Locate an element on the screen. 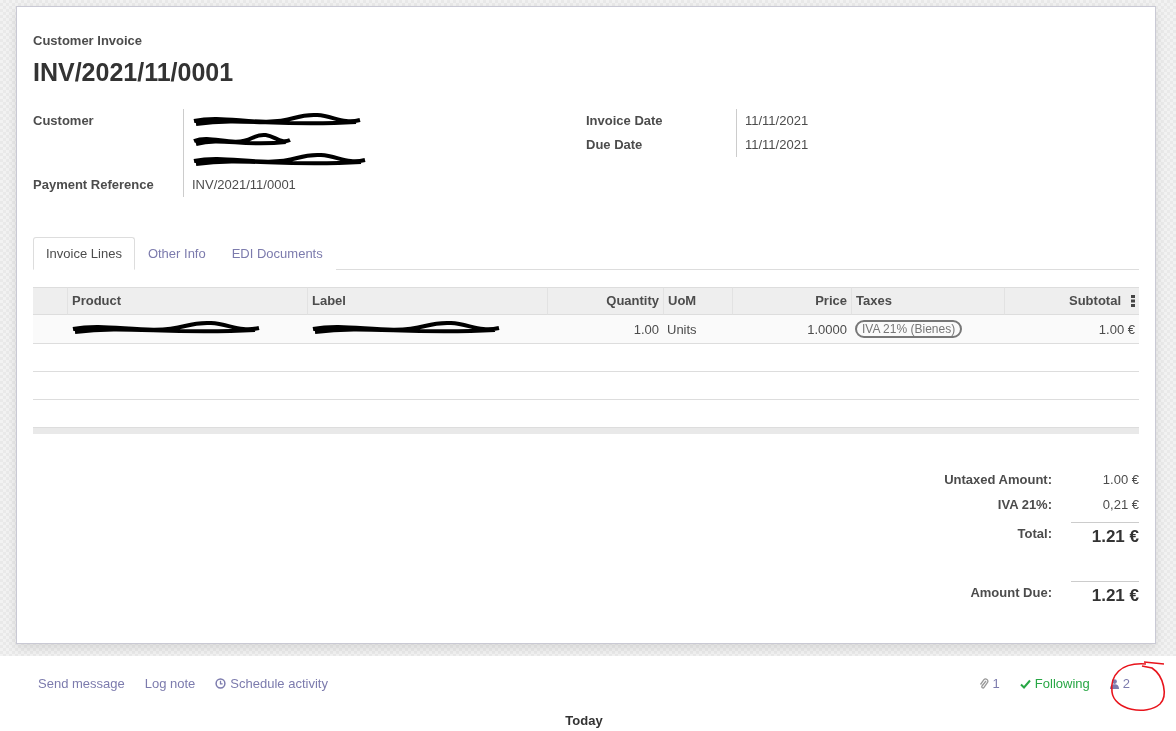  total-label: Untaxed Amount: is located at coordinates (997, 479).